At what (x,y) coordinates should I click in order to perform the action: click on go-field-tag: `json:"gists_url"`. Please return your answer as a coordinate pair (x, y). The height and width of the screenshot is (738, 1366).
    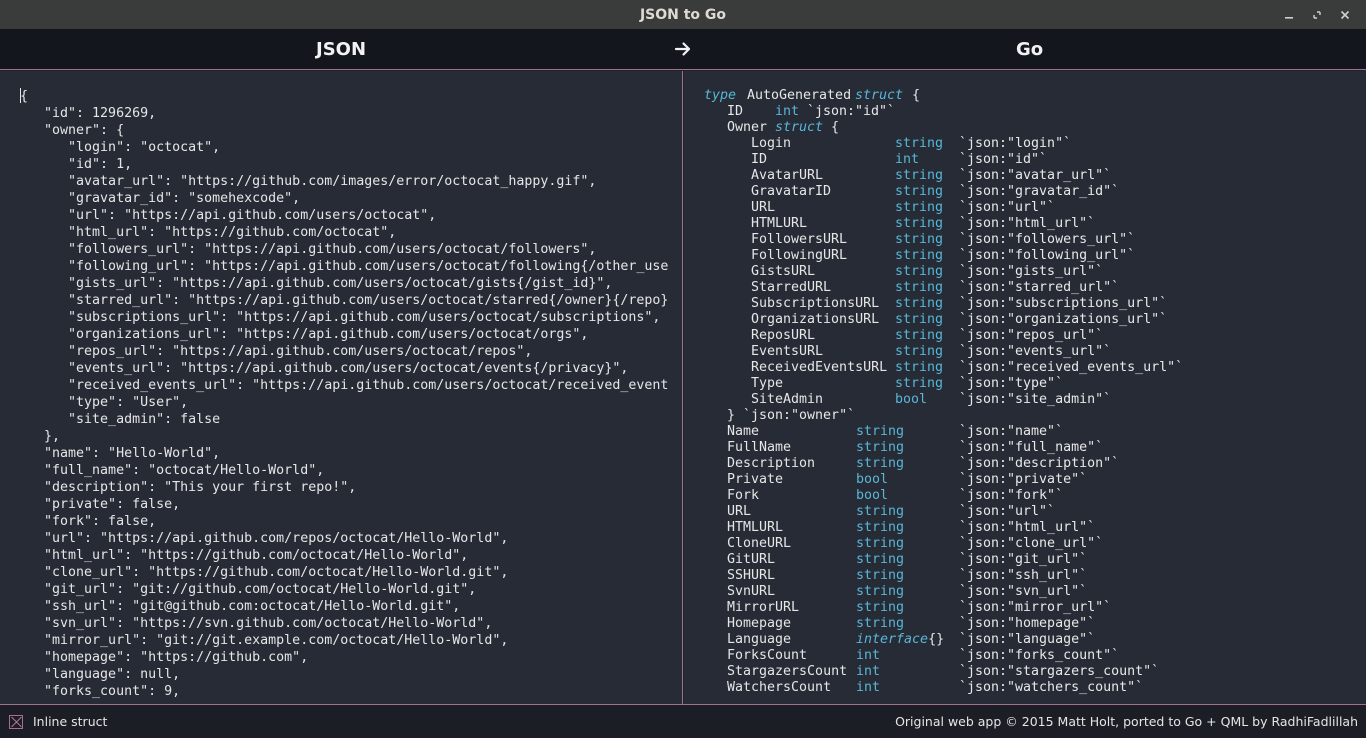
    Looking at the image, I should click on (1031, 271).